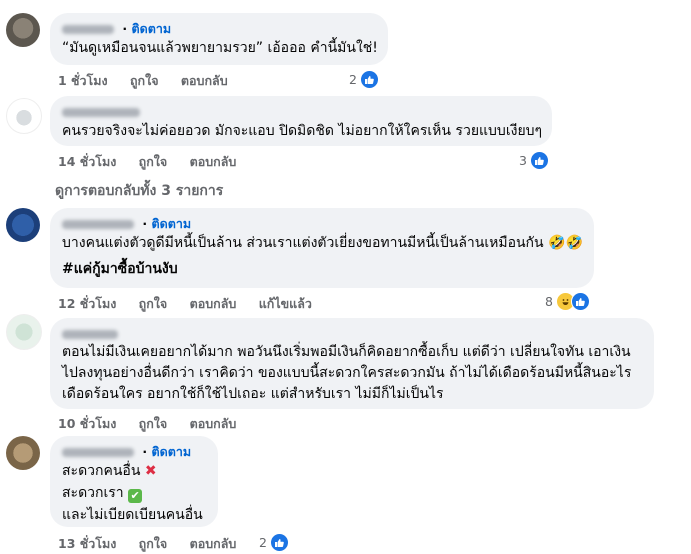  Describe the element at coordinates (109, 471) in the screenshot. I see `comment-text-line: สะดวกคนอื่น ✖` at that location.